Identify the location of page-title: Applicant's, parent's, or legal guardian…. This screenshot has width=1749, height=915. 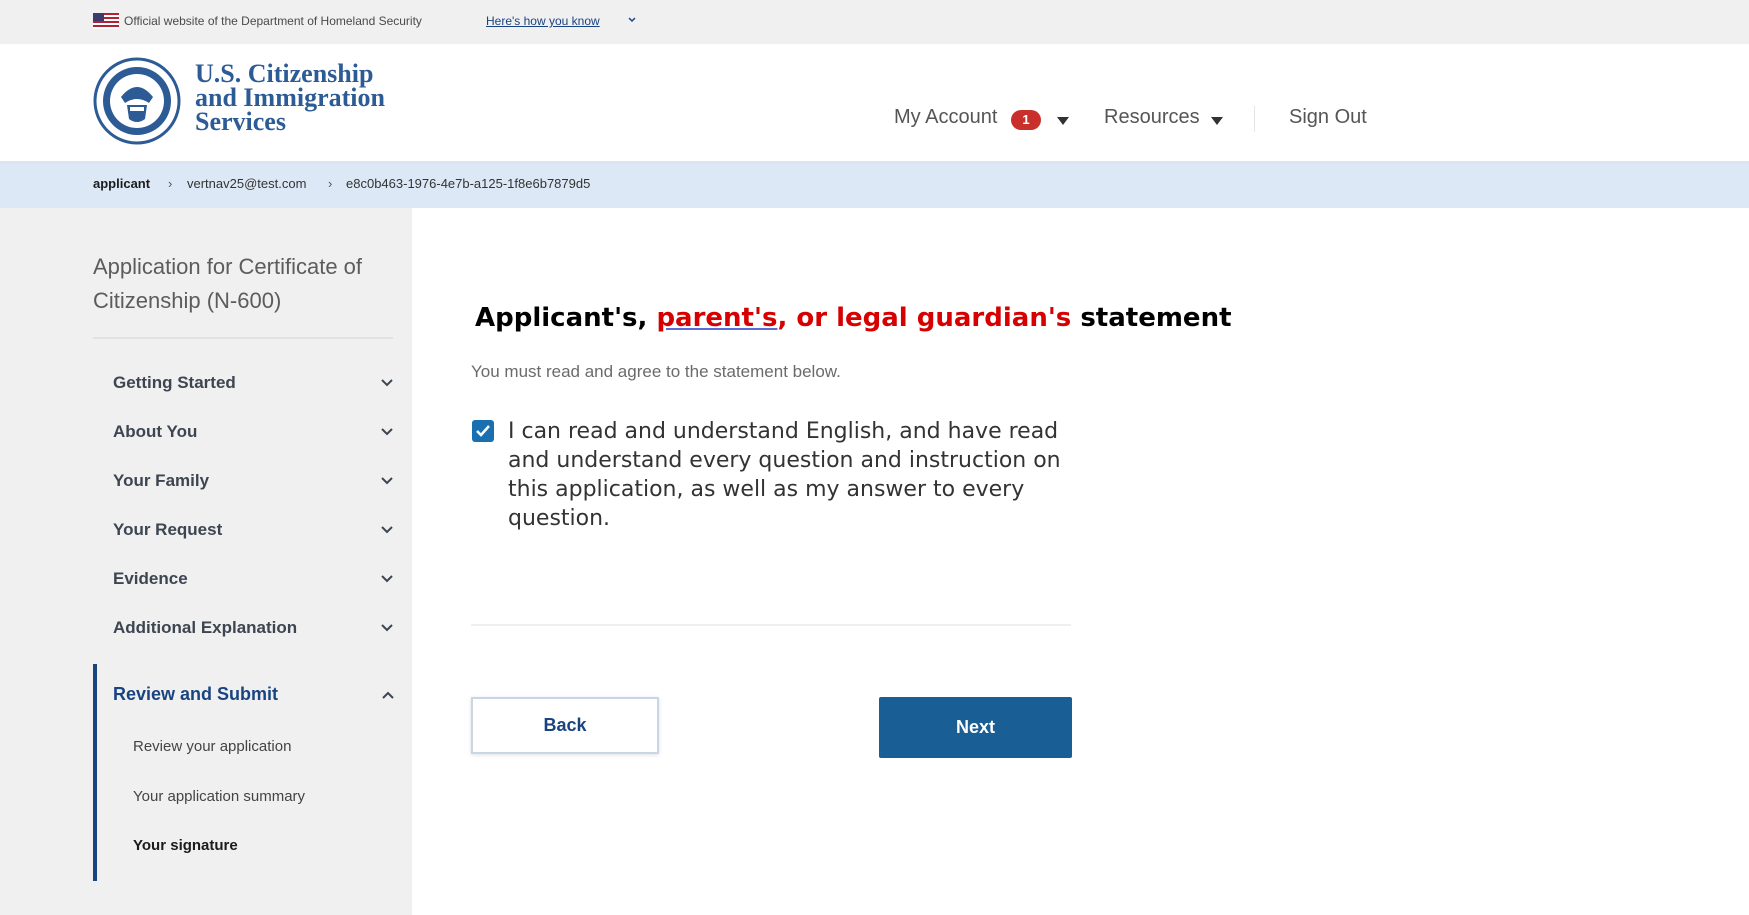
(853, 318).